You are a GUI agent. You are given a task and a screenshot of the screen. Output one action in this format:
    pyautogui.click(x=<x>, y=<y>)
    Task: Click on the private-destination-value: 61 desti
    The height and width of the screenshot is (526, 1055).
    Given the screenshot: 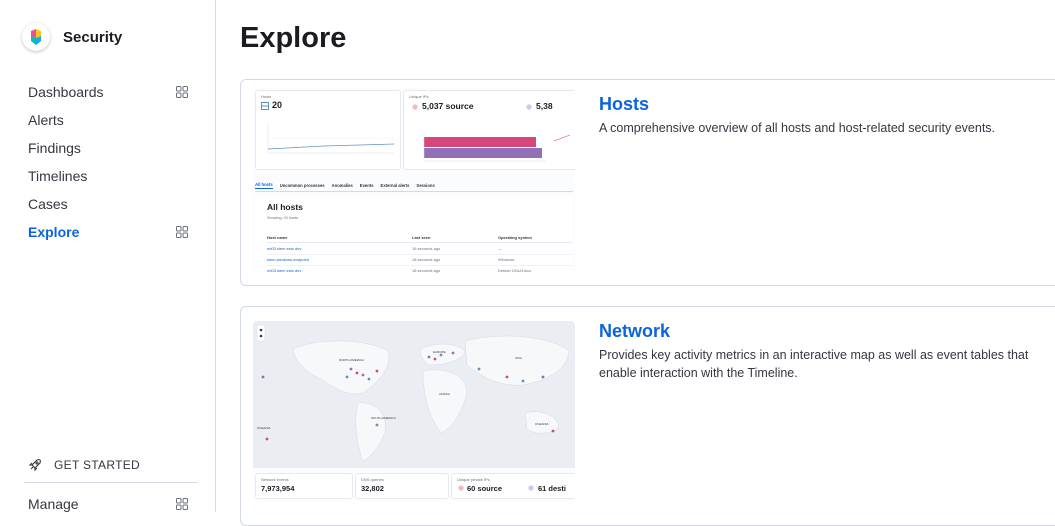 What is the action you would take?
    pyautogui.click(x=552, y=488)
    